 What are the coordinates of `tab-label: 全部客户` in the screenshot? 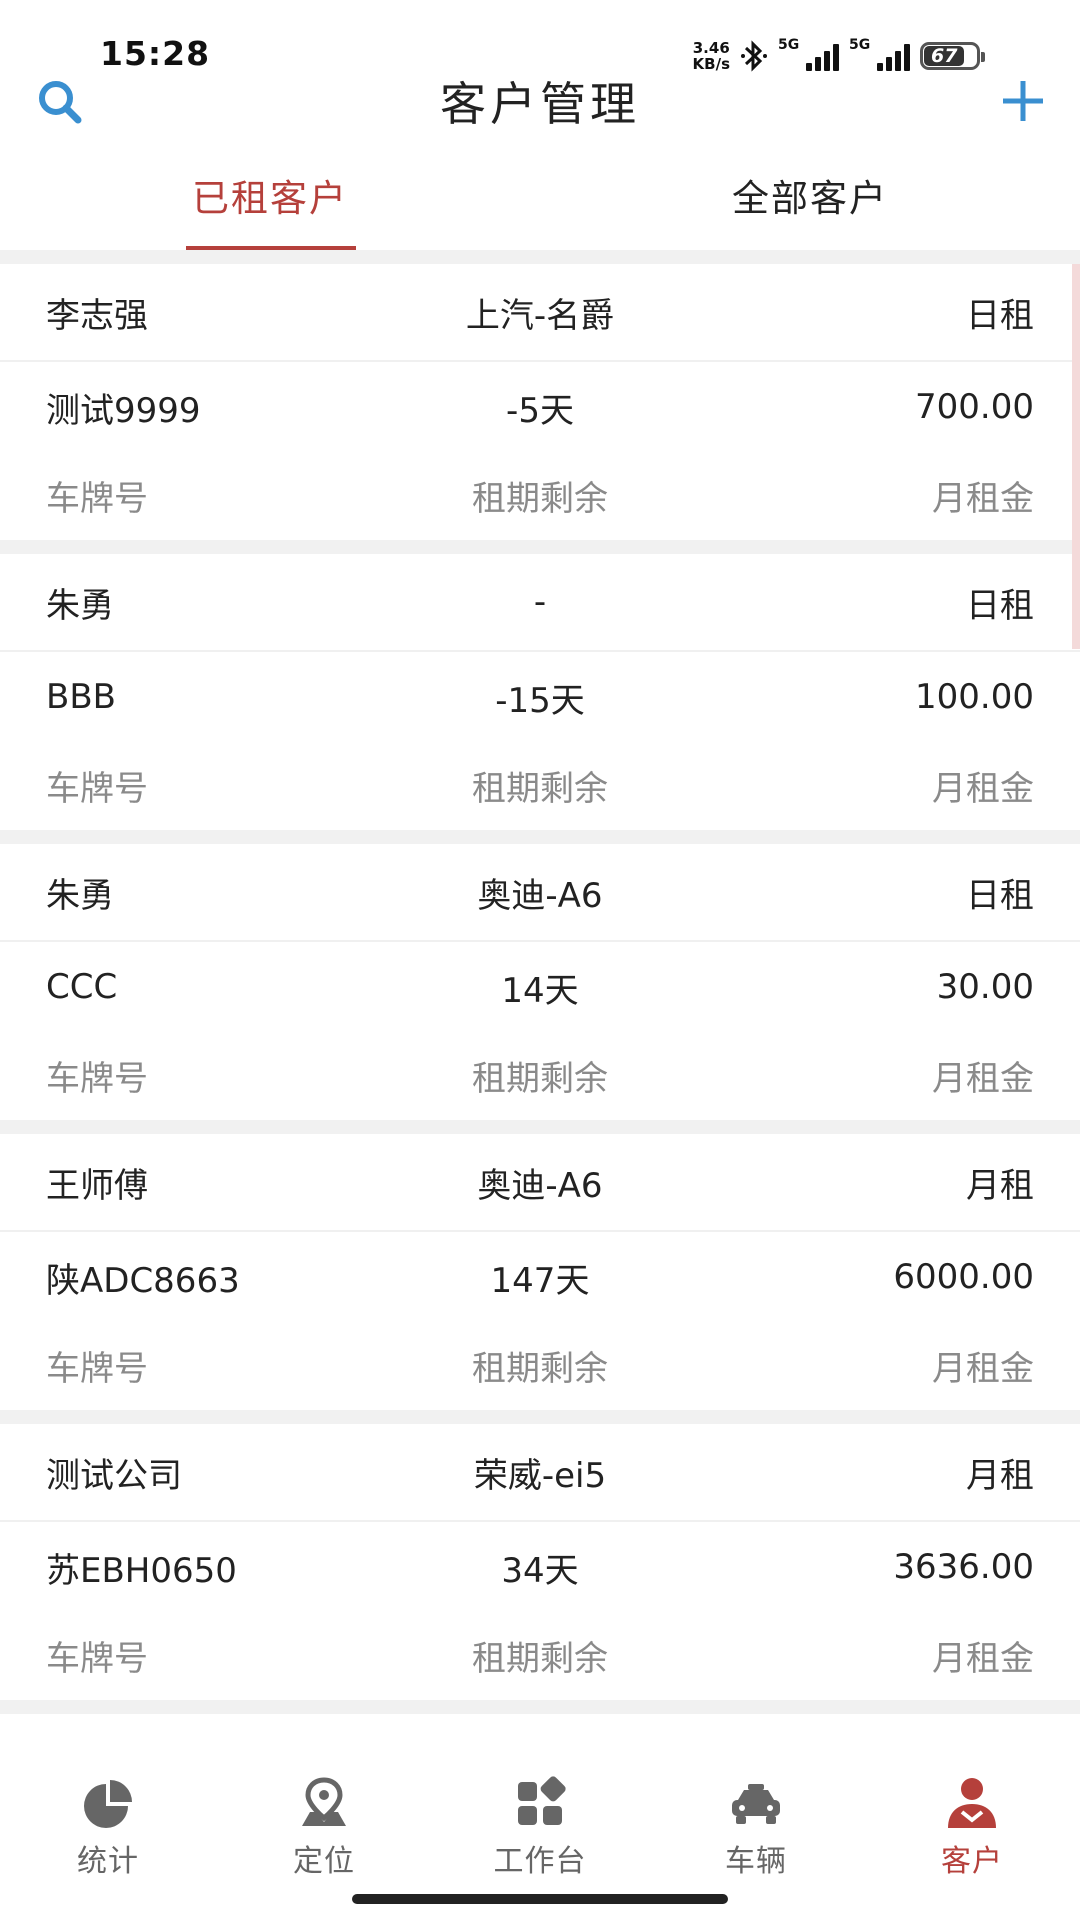 It's located at (810, 198).